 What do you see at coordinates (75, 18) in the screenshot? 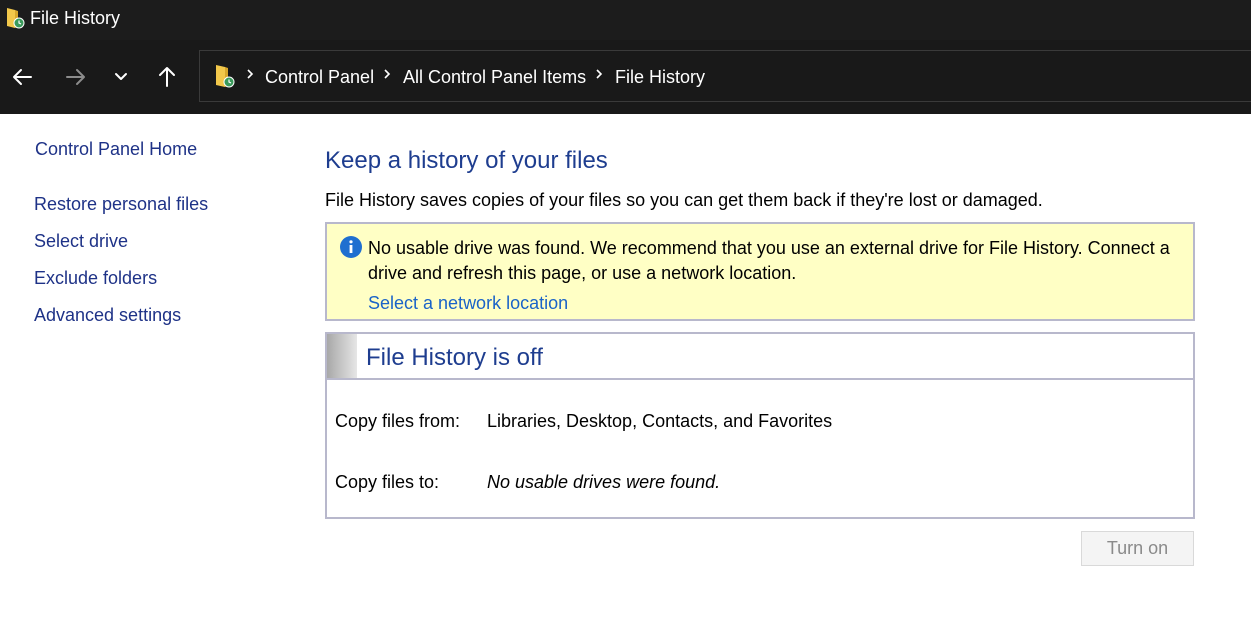
I see `window-title: File History` at bounding box center [75, 18].